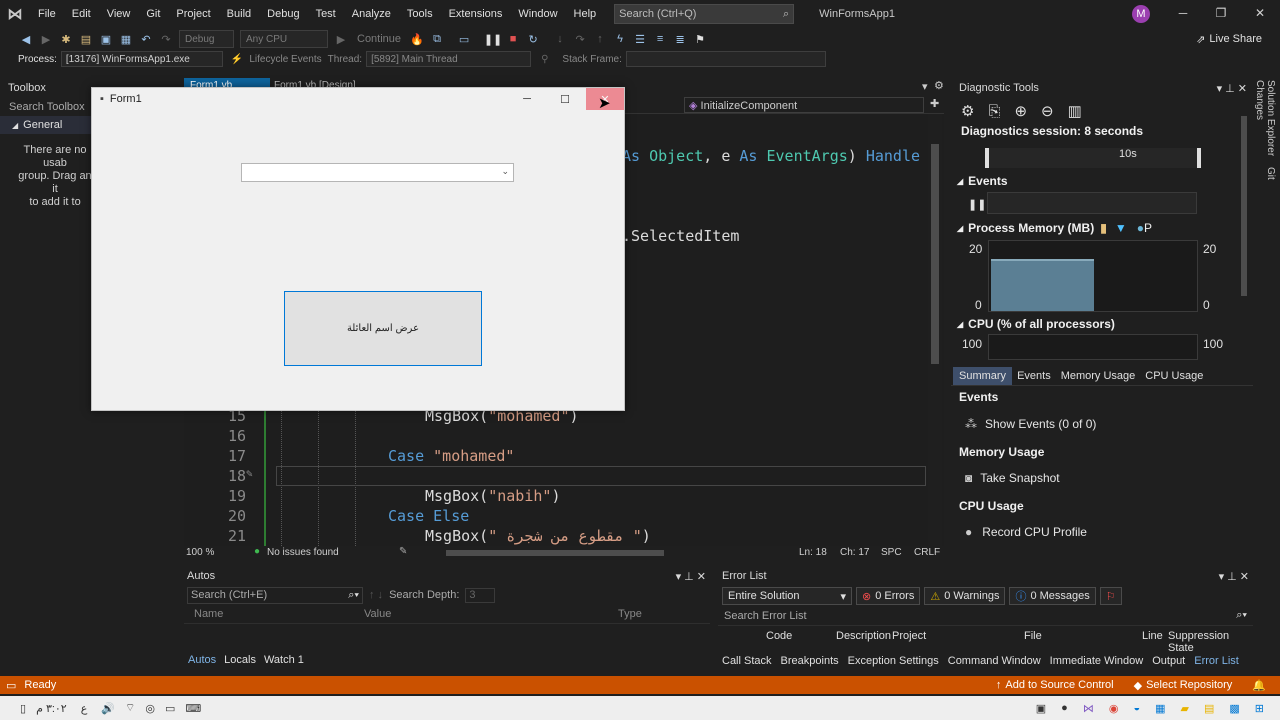  What do you see at coordinates (630, 614) in the screenshot?
I see `column-type: Type` at bounding box center [630, 614].